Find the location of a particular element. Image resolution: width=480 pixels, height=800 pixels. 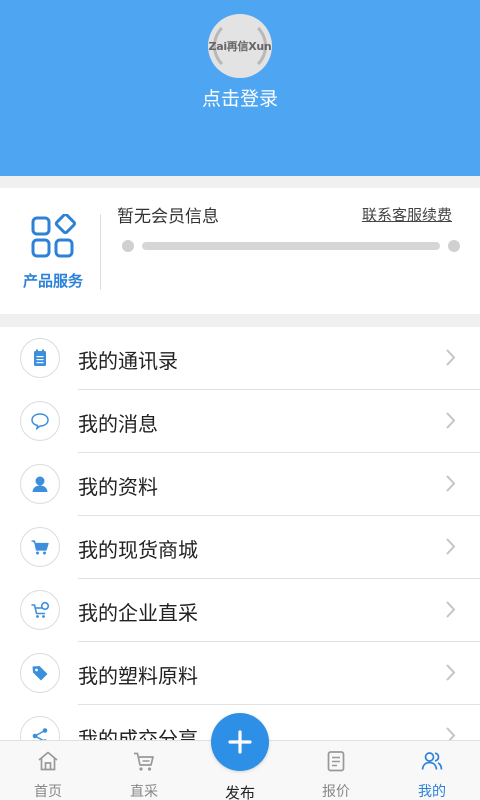

product-service-label: 产品服务 is located at coordinates (53, 280).